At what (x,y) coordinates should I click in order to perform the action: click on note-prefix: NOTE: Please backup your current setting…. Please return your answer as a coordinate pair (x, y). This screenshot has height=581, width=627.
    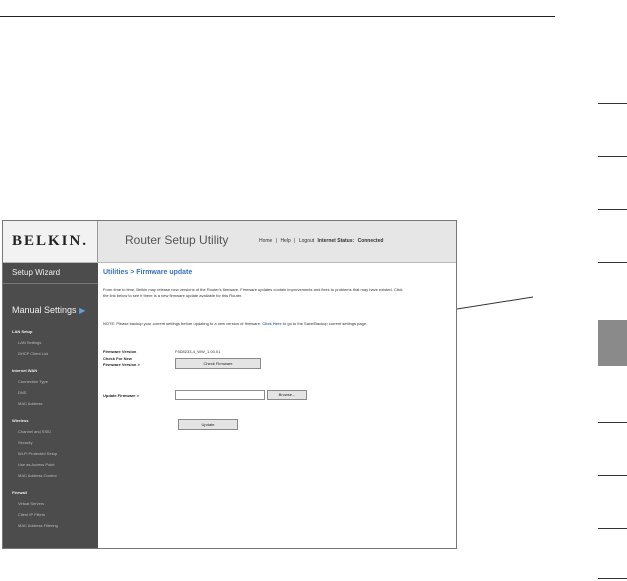
    Looking at the image, I should click on (182, 323).